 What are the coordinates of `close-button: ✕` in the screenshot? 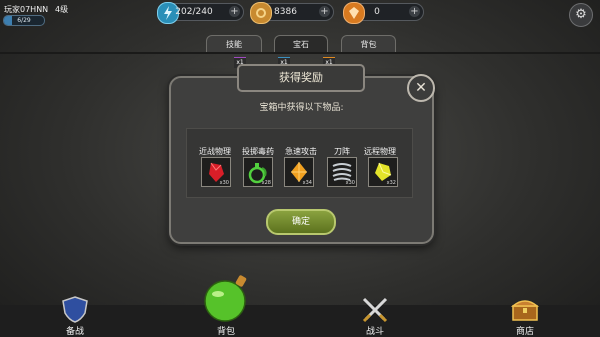 It's located at (421, 88).